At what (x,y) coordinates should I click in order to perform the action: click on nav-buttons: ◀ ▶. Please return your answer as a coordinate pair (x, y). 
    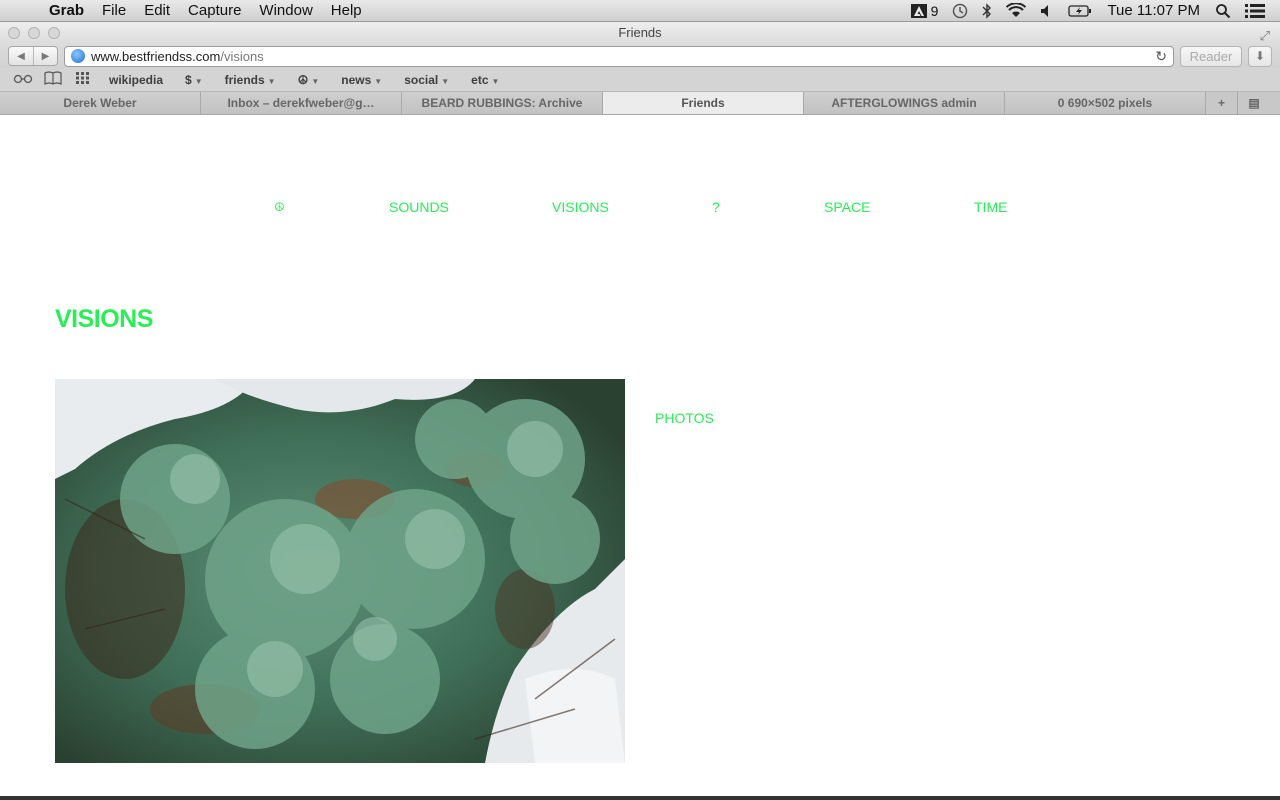
    Looking at the image, I should click on (33, 56).